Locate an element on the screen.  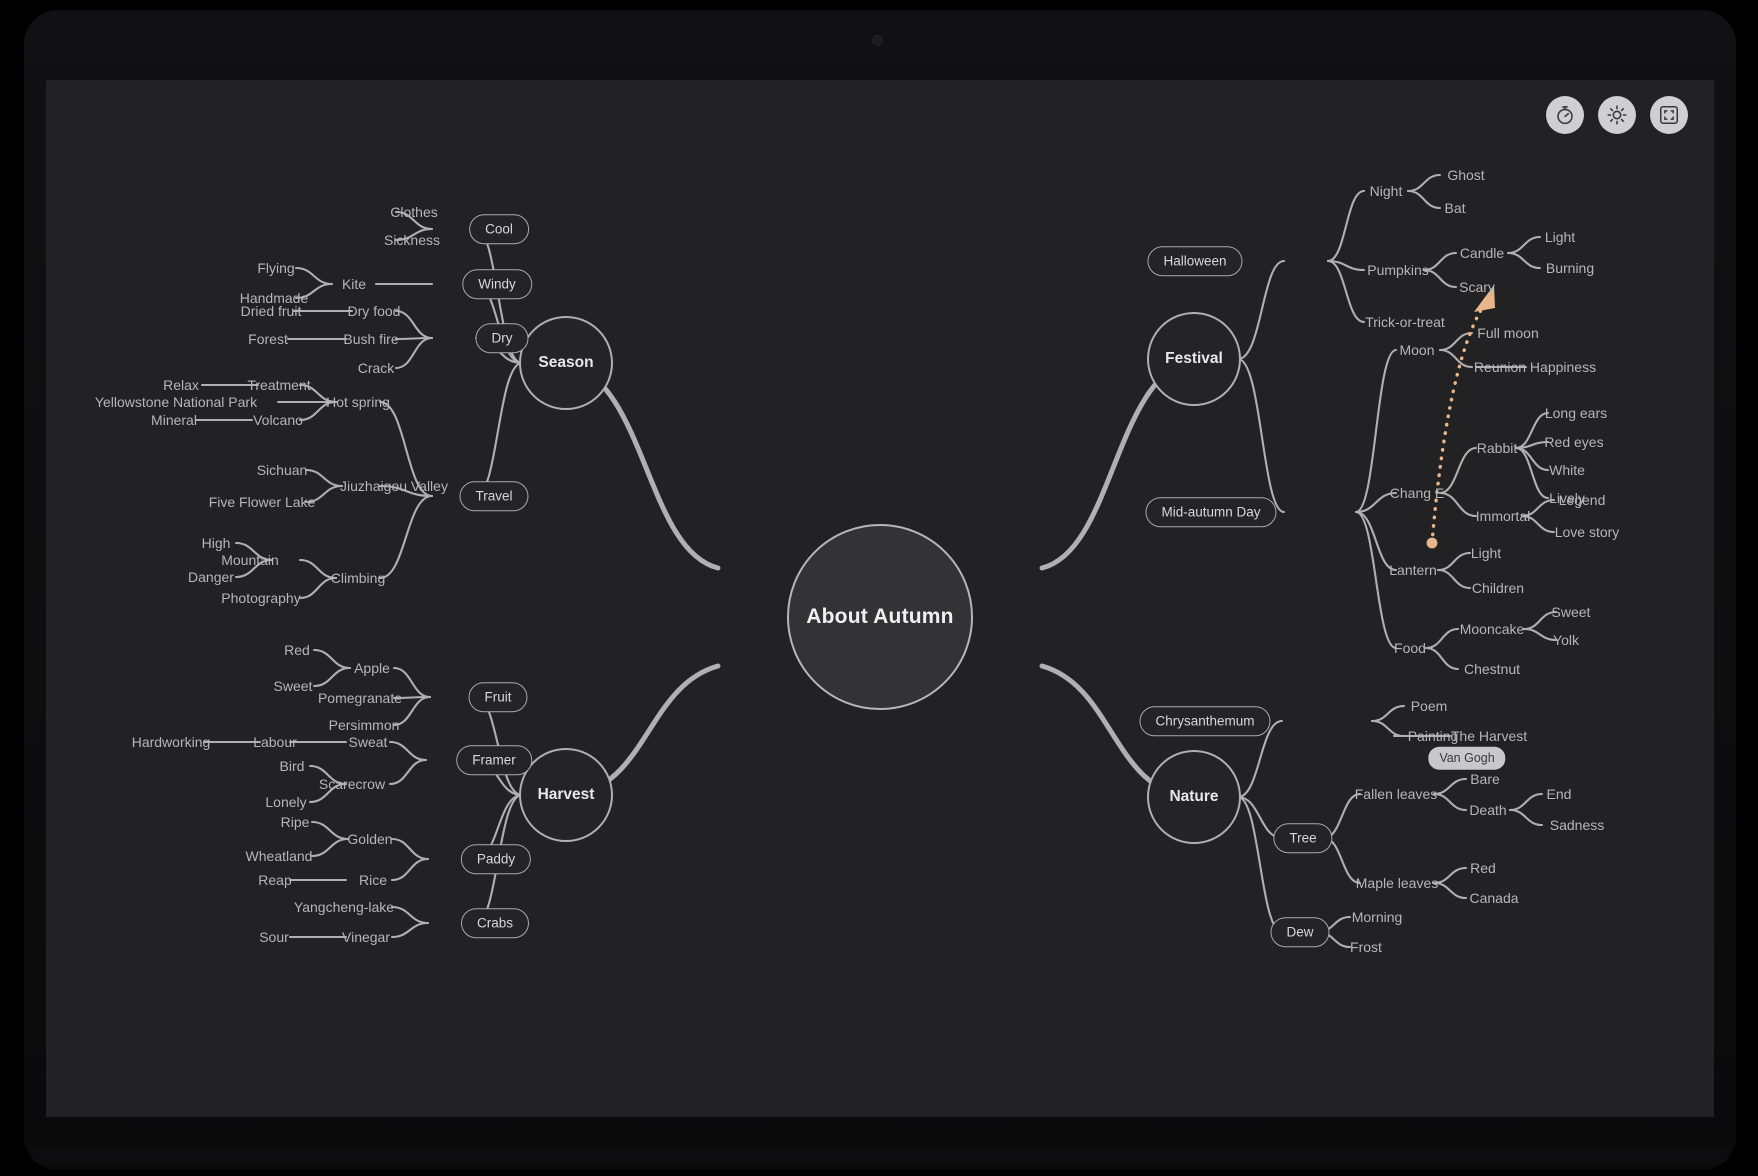
node-bare: Bare is located at coordinates (1485, 779).